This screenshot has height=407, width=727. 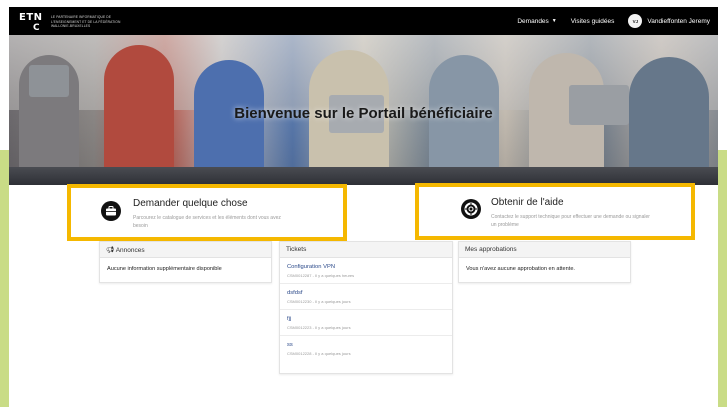 I want to click on user-name: Vandieffonten Jeremy, so click(x=678, y=21).